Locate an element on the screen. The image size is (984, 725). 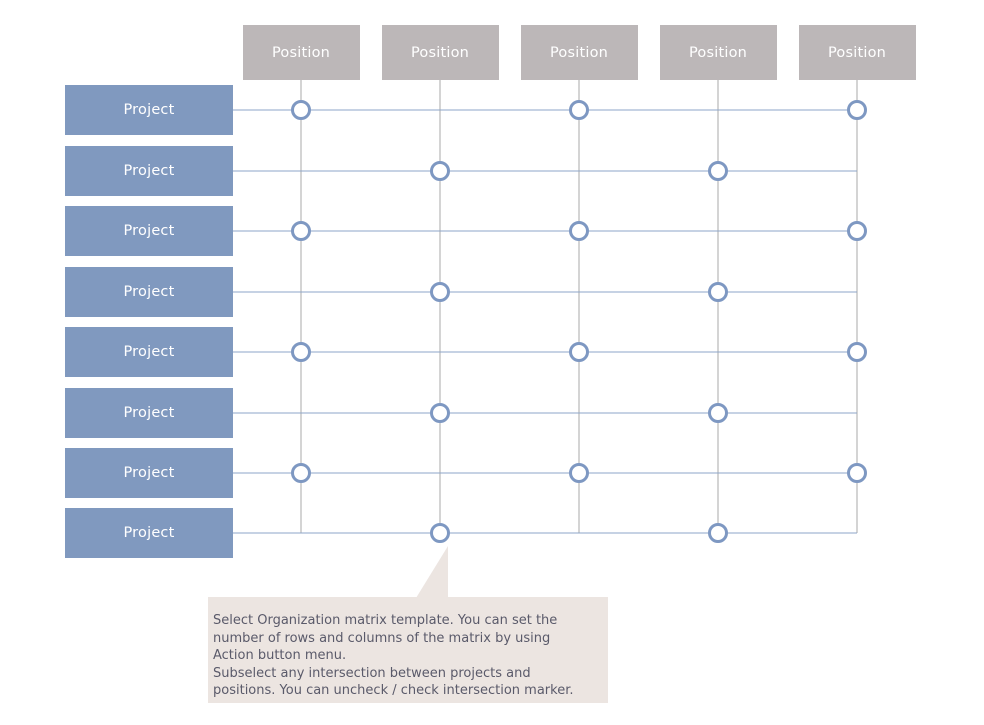
intersection-marker-r3-c1 is located at coordinates (301, 231).